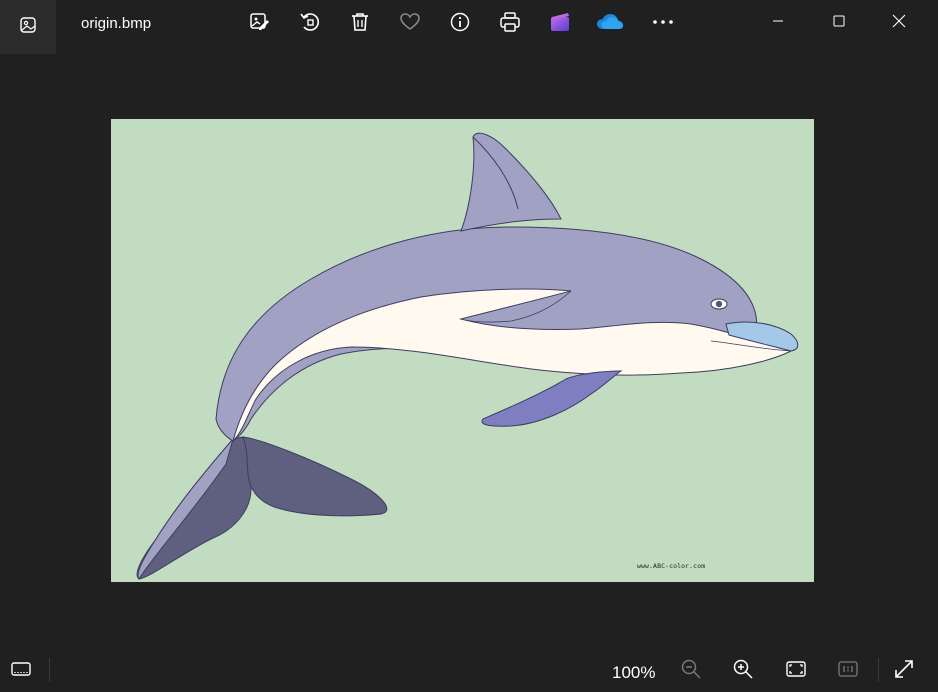 This screenshot has height=692, width=938. I want to click on file-name: origin.bmp, so click(116, 23).